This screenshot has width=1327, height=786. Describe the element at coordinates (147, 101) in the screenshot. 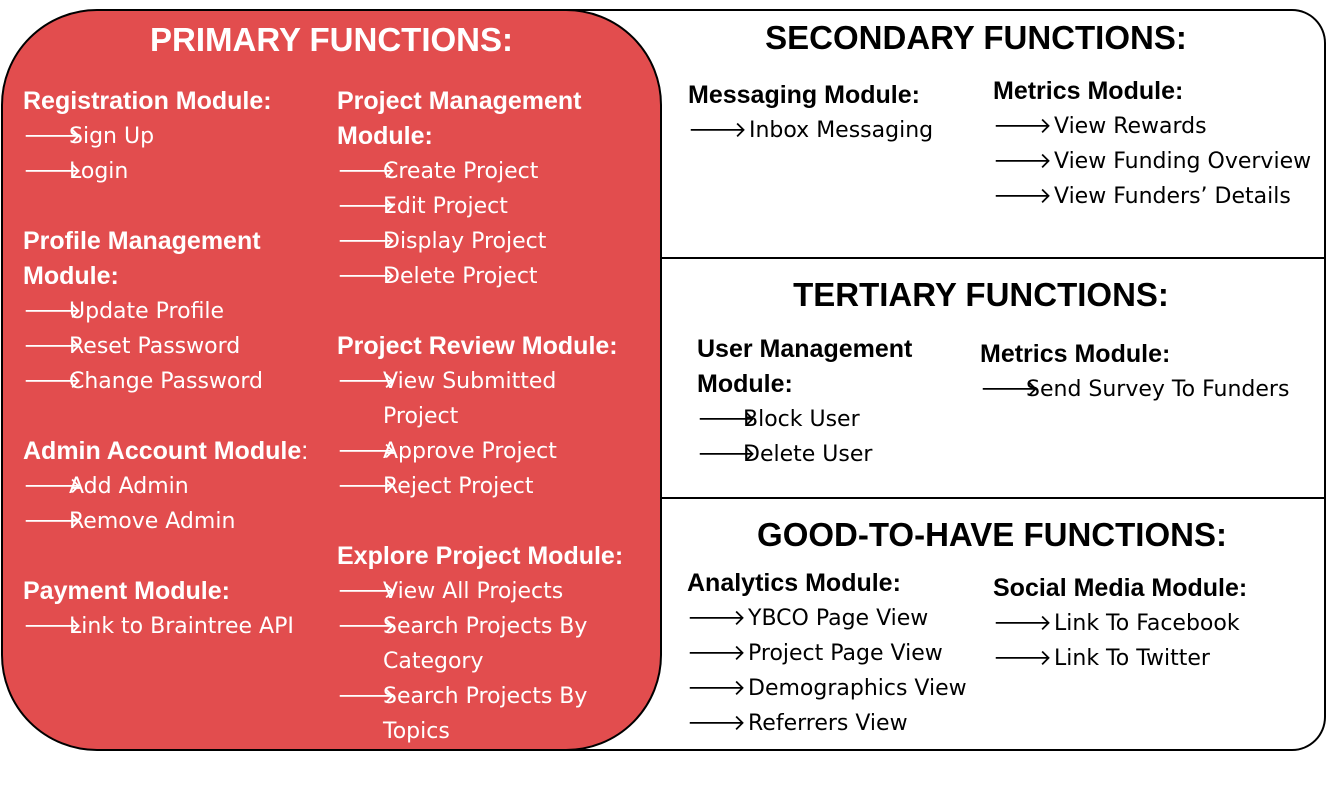

I see `module-title: Registration Module:` at that location.